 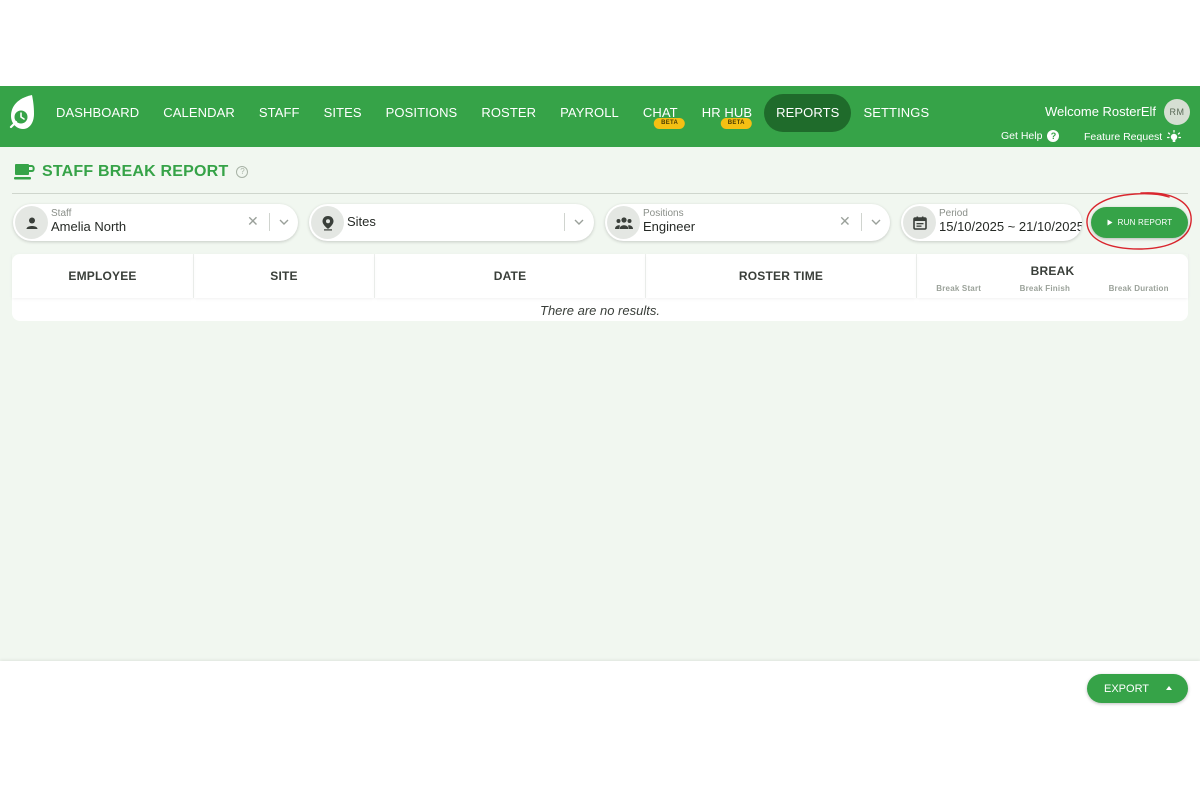 I want to click on nav-positions: POSITIONS, so click(x=422, y=113).